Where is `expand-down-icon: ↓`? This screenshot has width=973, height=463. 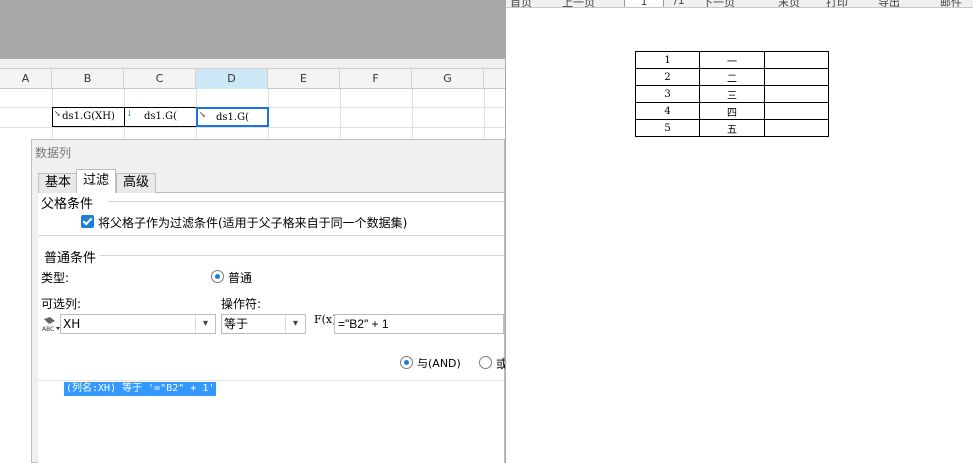
expand-down-icon: ↓ is located at coordinates (129, 113).